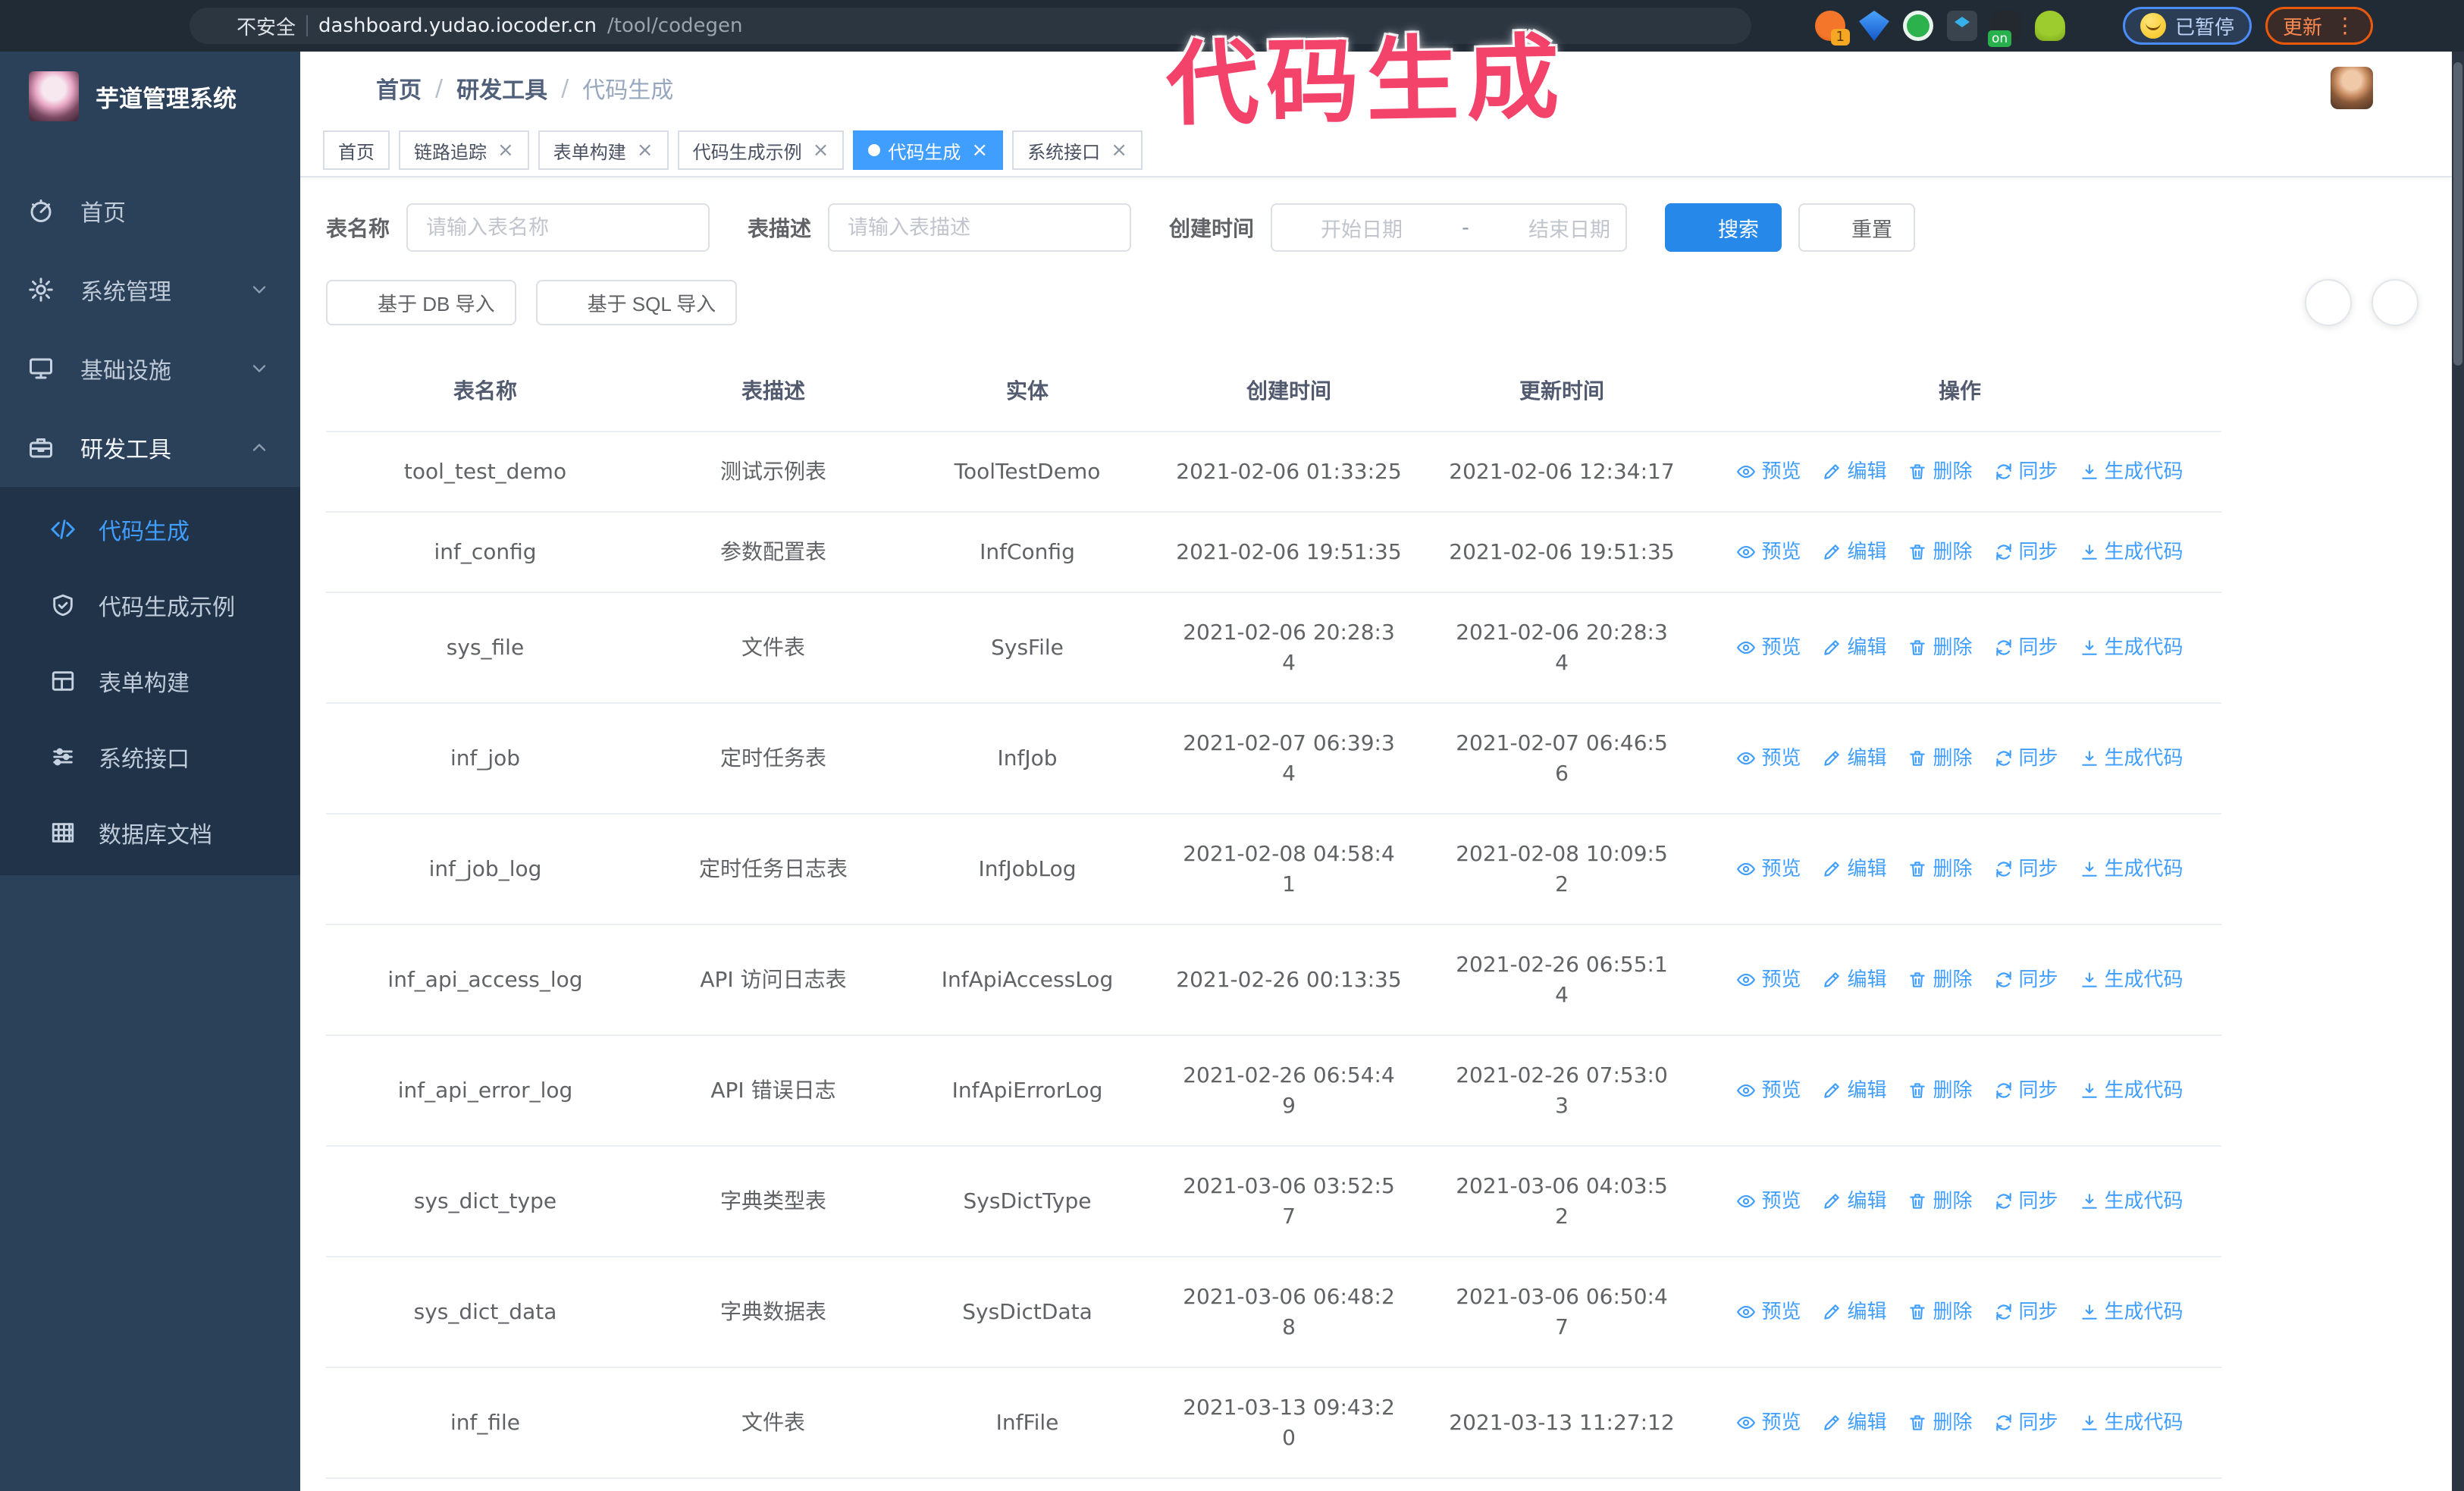  Describe the element at coordinates (1832, 28) in the screenshot. I see `extension-icon-orange: 1` at that location.